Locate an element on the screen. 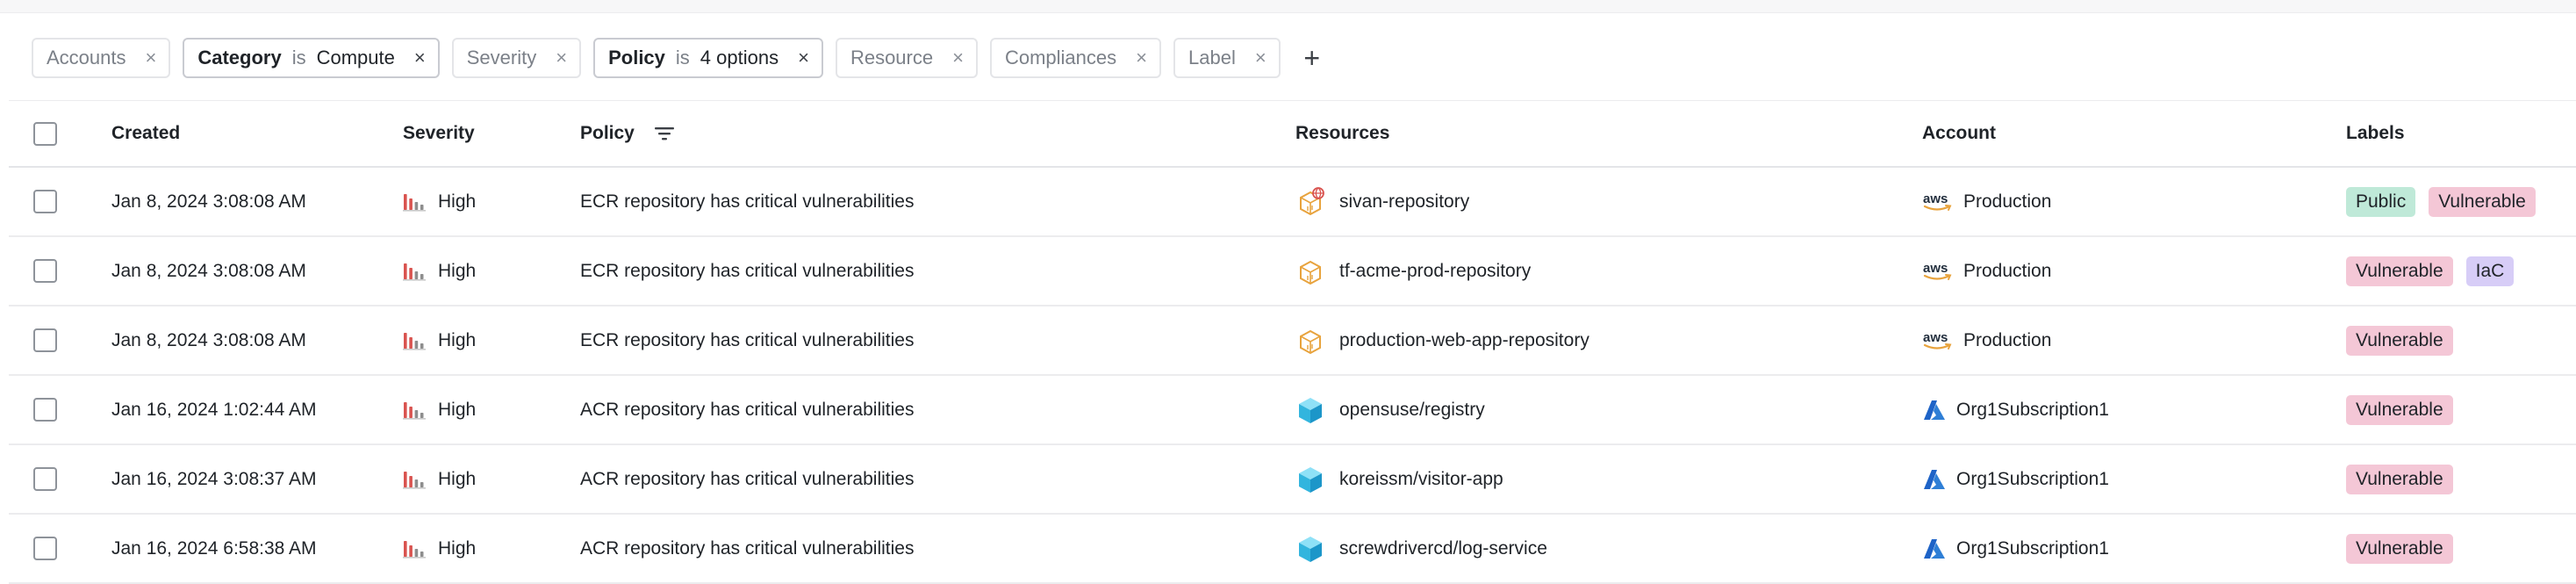  filter-lines-icon is located at coordinates (664, 134).